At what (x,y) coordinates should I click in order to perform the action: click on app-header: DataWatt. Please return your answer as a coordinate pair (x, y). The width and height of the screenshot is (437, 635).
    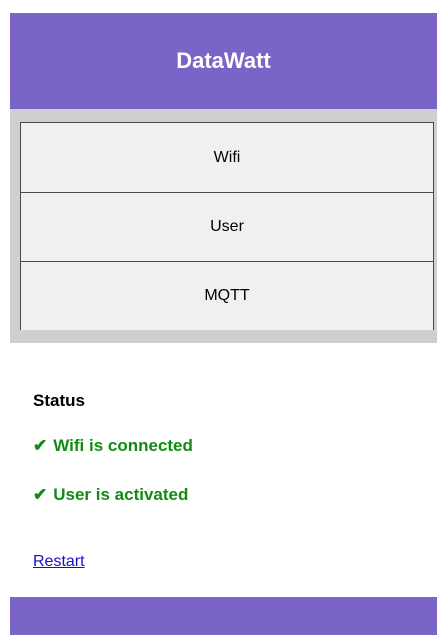
    Looking at the image, I should click on (223, 61).